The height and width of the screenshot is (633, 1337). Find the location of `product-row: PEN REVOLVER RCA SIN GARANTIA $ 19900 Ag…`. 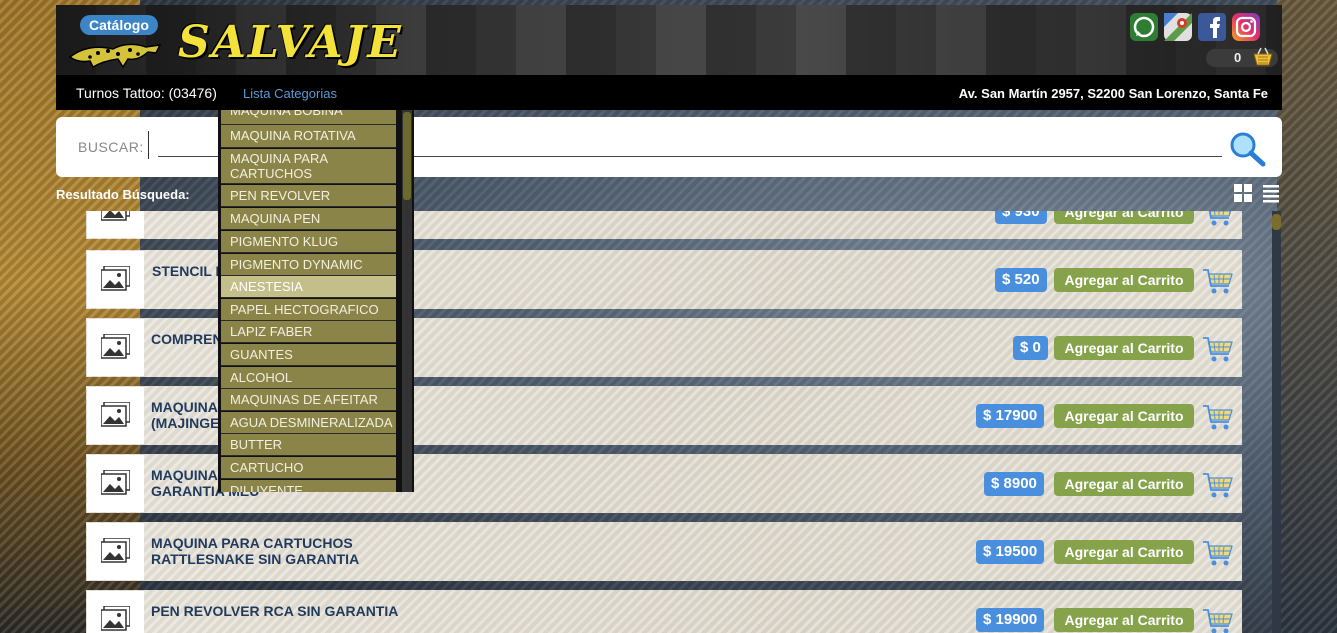

product-row: PEN REVOLVER RCA SIN GARANTIA $ 19900 Ag… is located at coordinates (664, 611).